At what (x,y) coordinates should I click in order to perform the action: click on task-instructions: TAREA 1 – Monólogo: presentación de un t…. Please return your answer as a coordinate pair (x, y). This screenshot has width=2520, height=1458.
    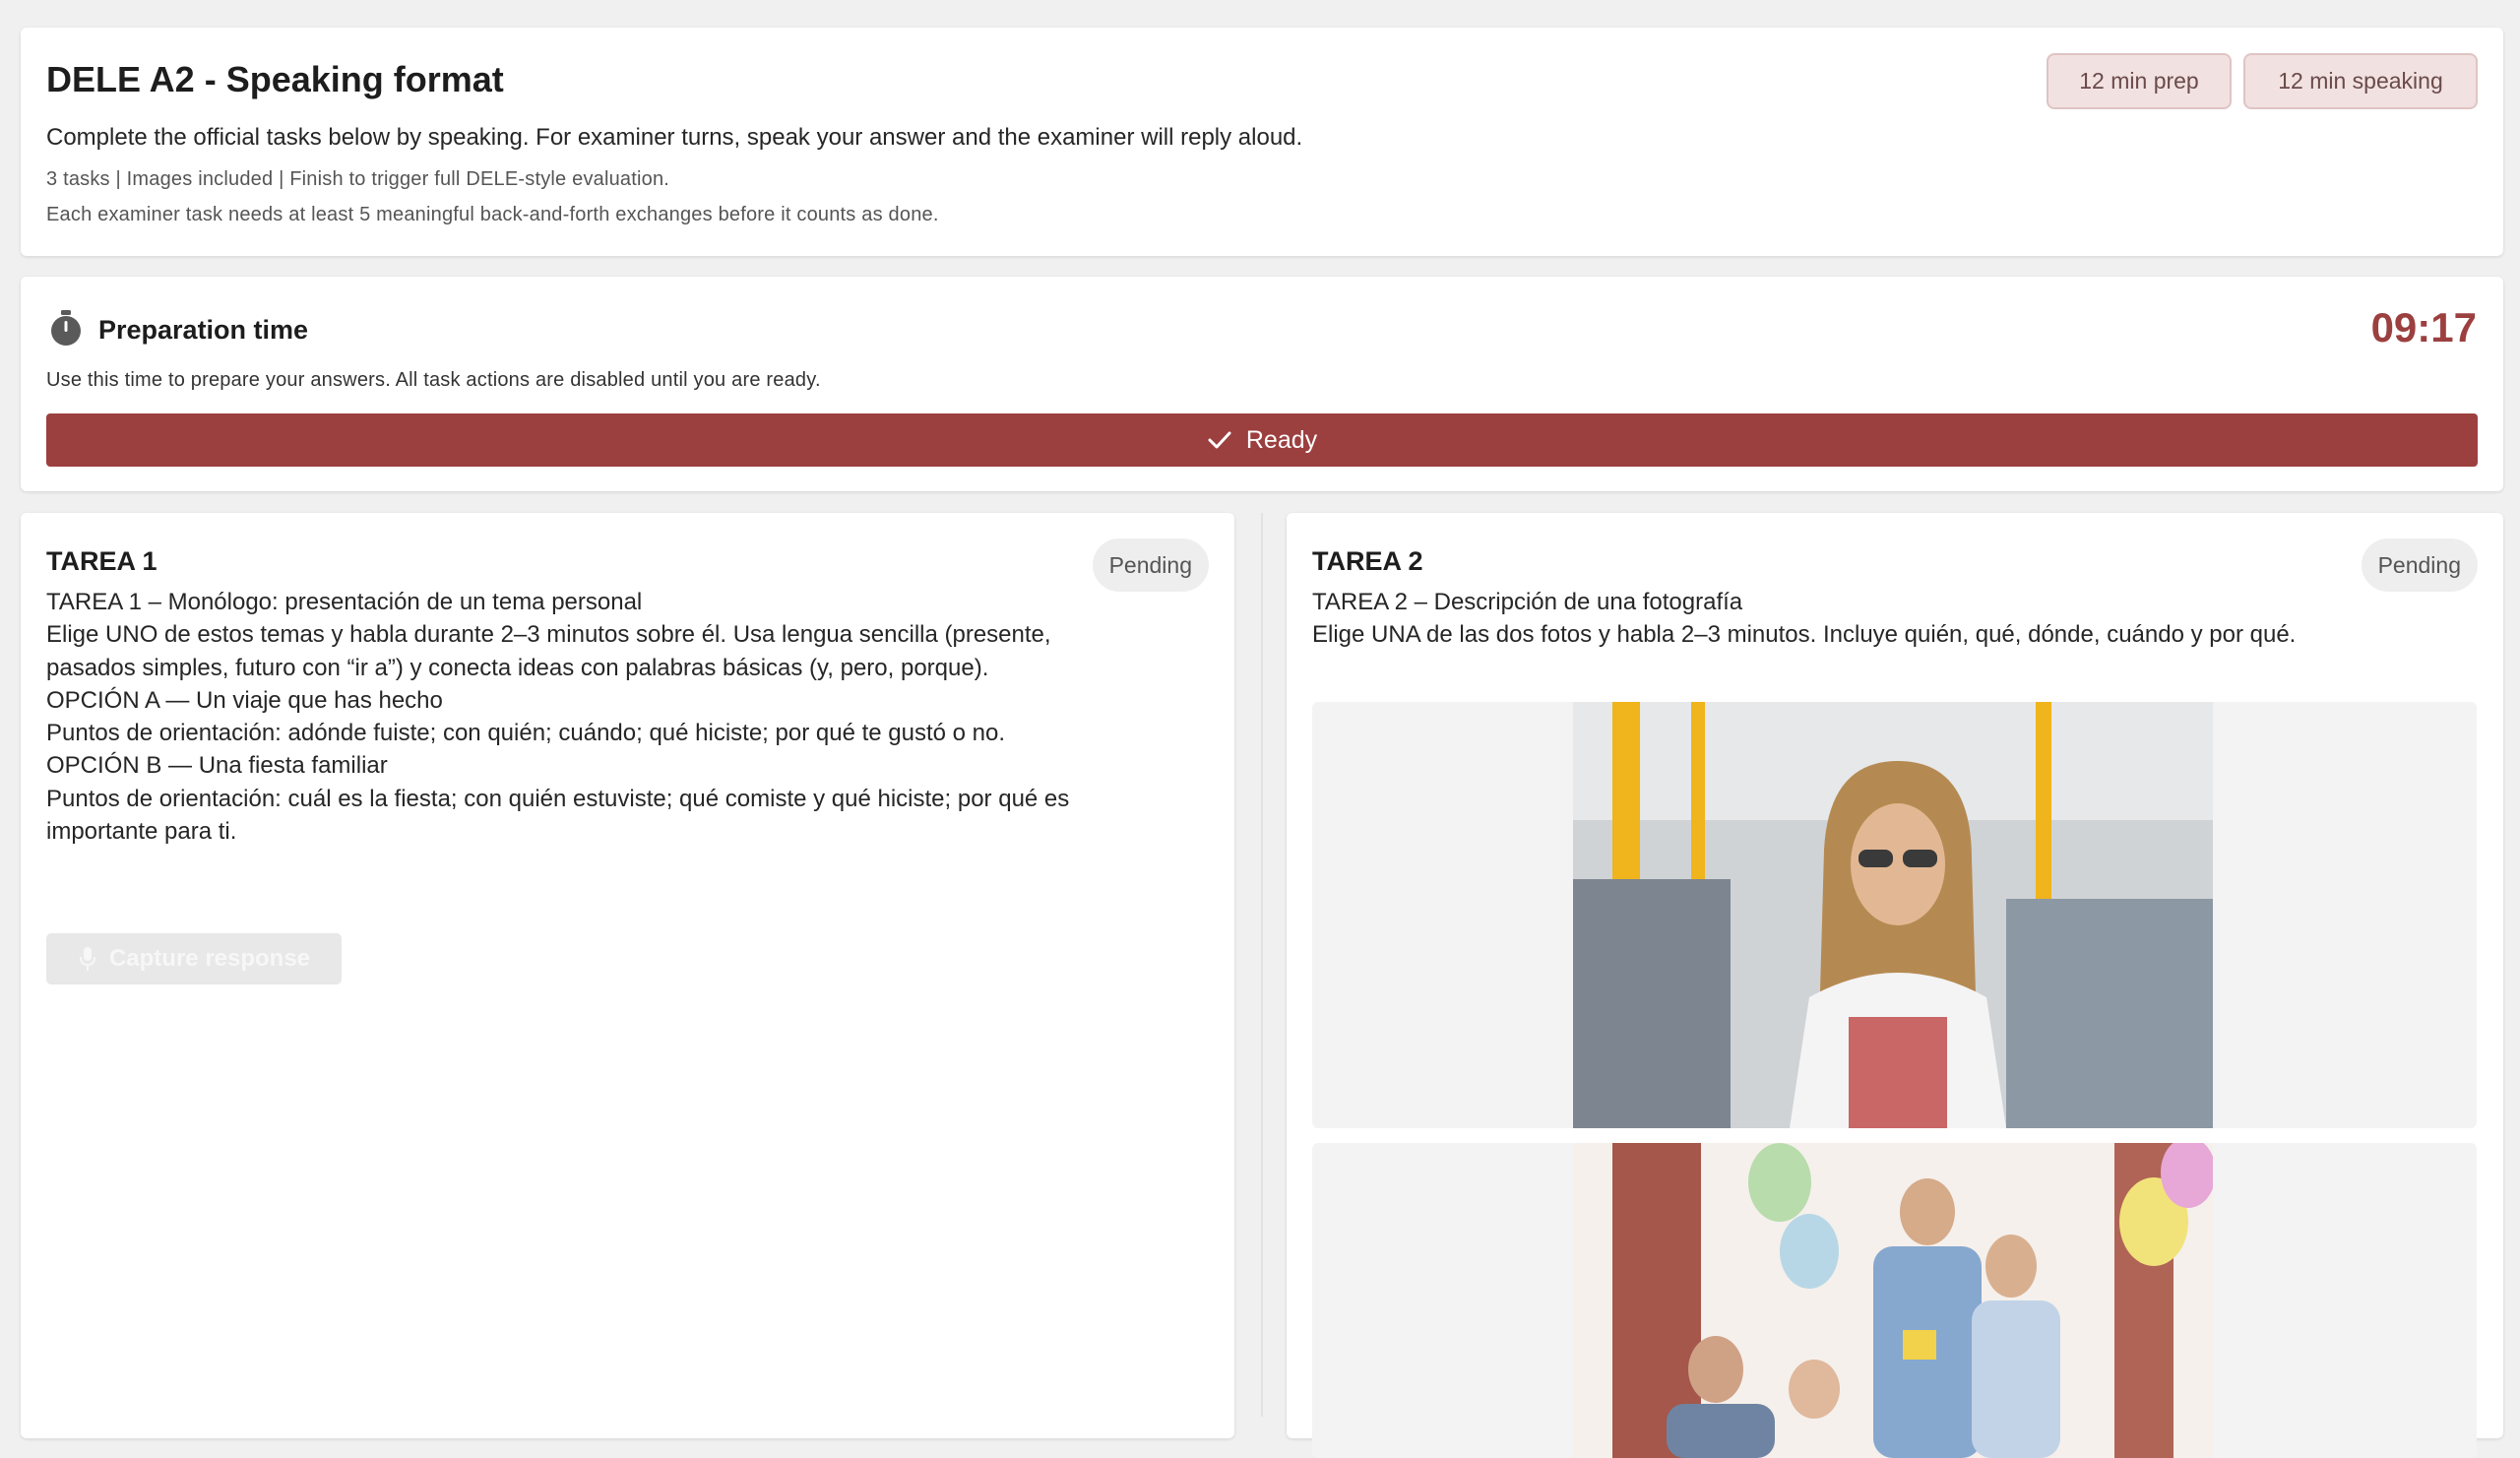
    Looking at the image, I should click on (568, 717).